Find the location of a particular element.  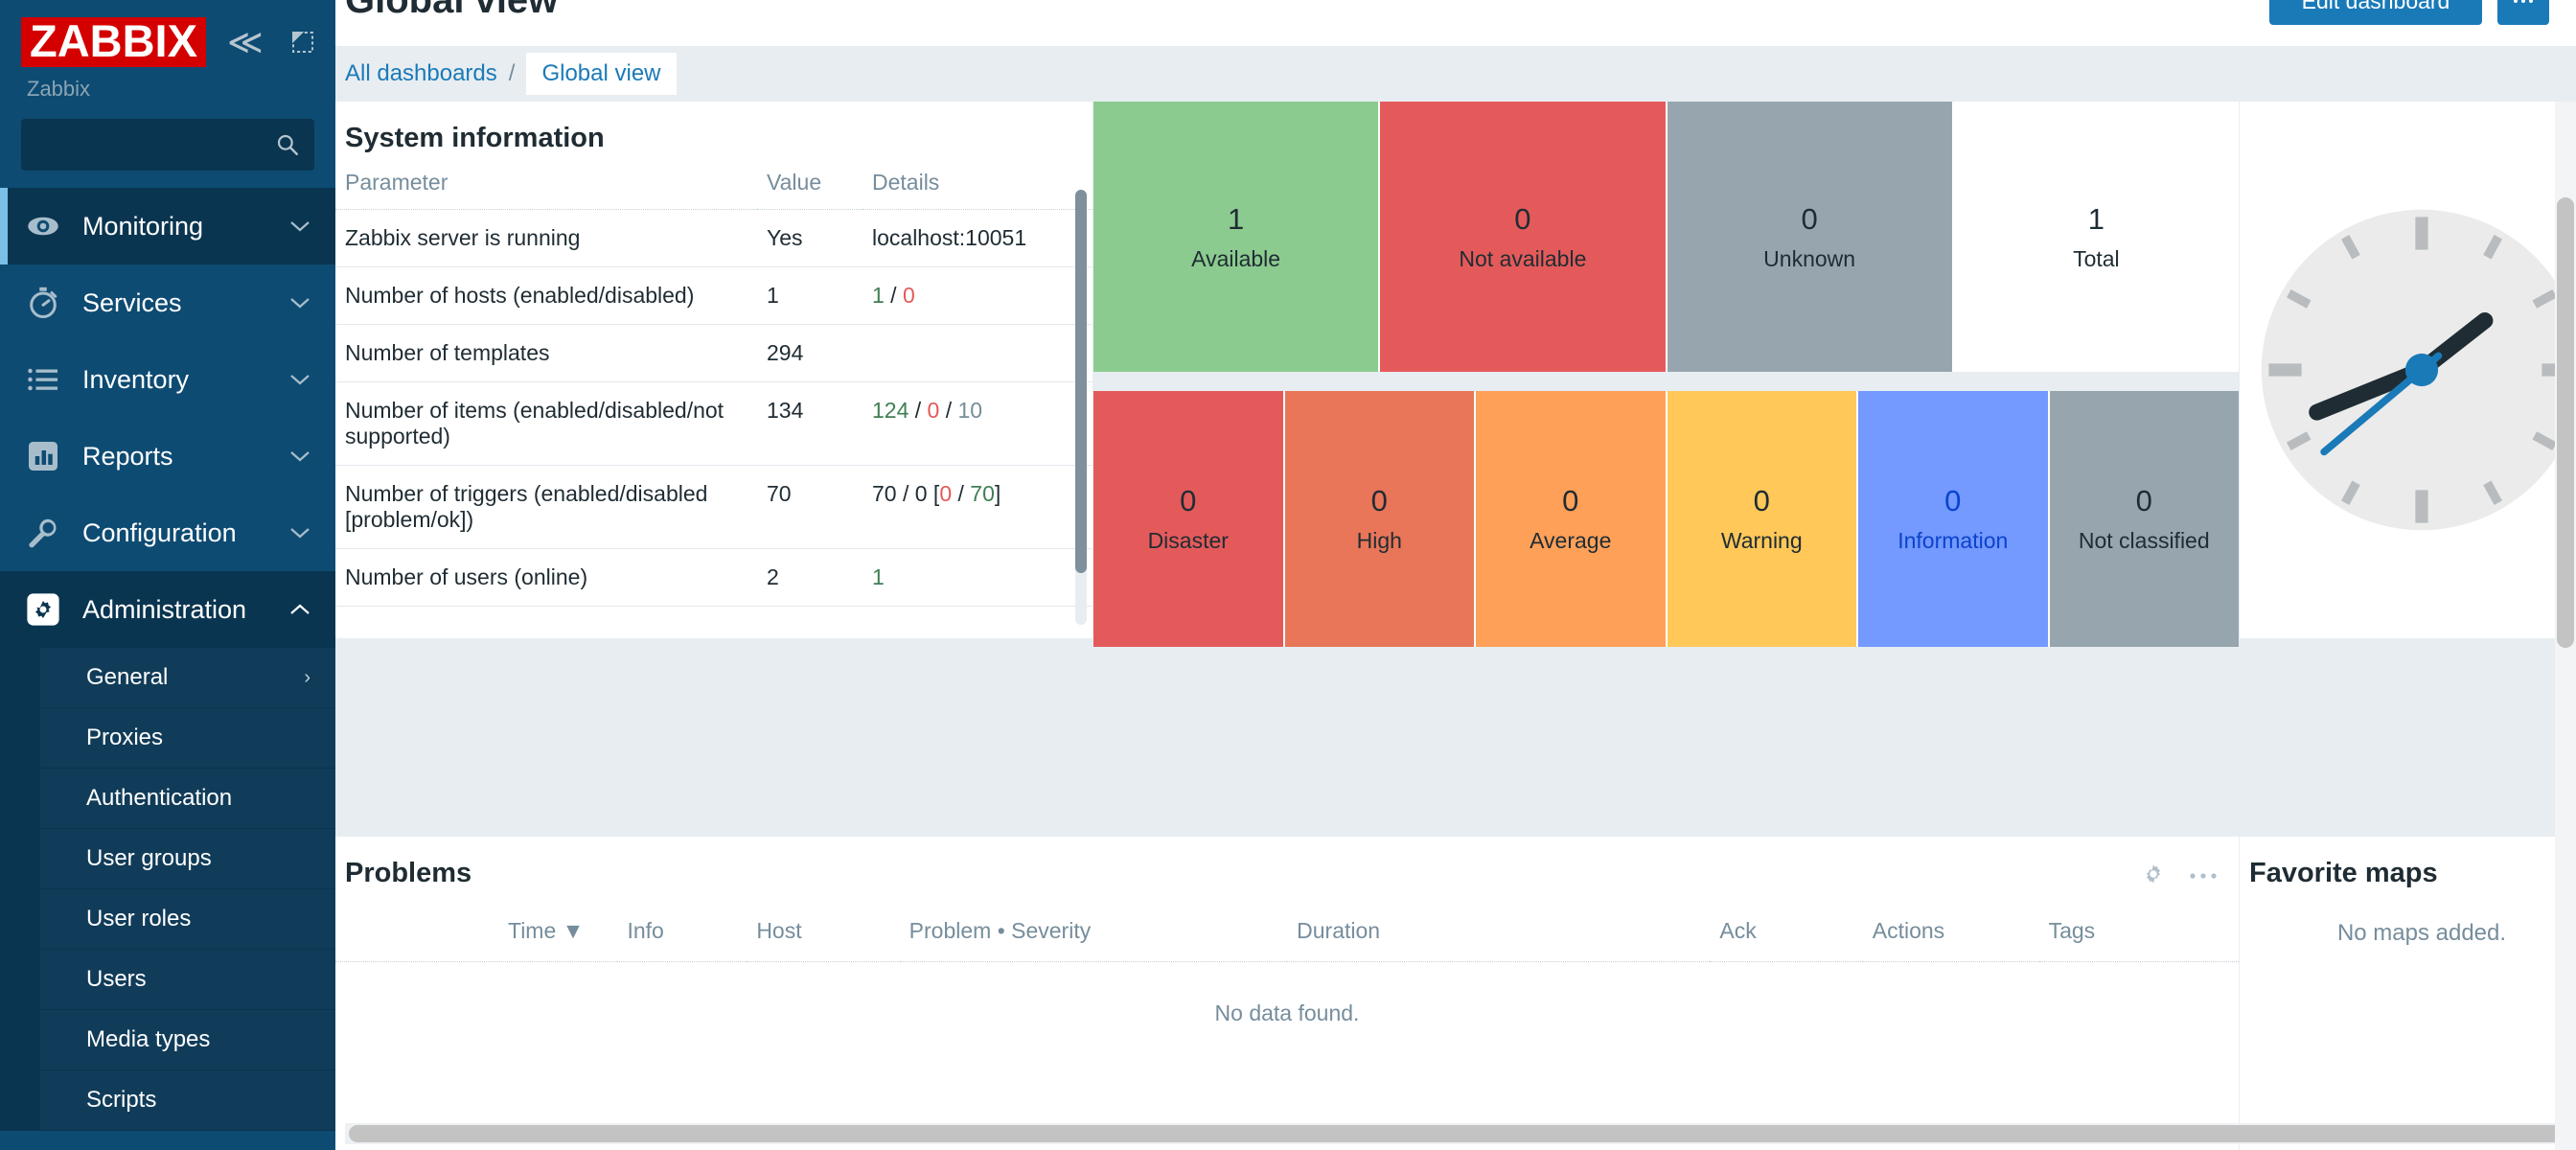

sidebar-subitem-label: Users is located at coordinates (116, 979).